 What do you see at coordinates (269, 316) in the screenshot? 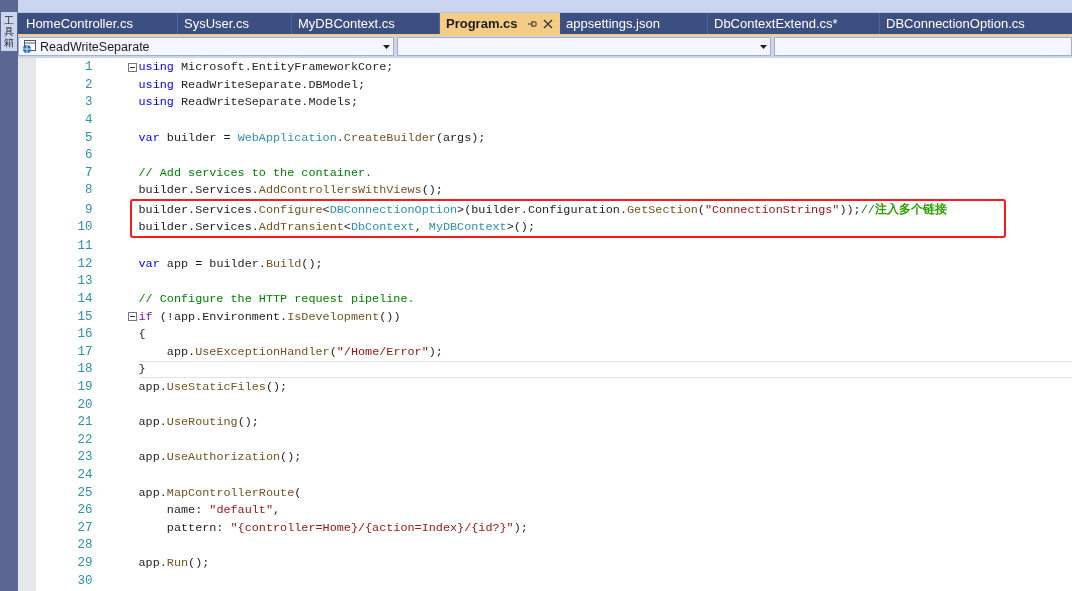
I see `code-line: if (!app.Environment.IsDevelopment())` at bounding box center [269, 316].